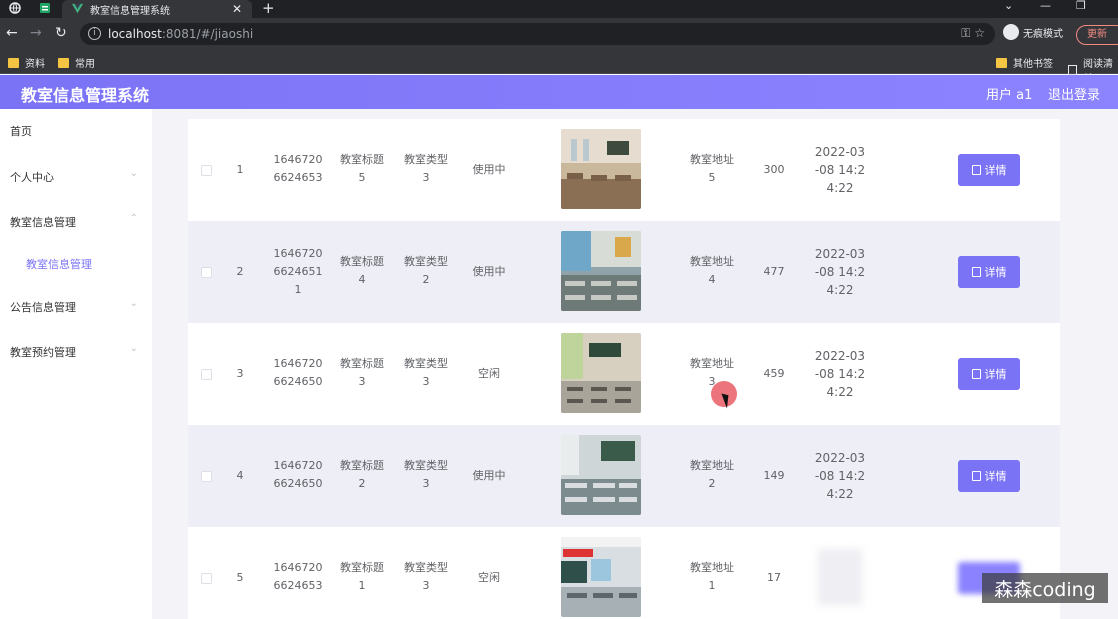 This screenshot has width=1118, height=619. What do you see at coordinates (537, 34) in the screenshot?
I see `address-bar: i localhost:8081/#/jiaoshi ⚿ ☆` at bounding box center [537, 34].